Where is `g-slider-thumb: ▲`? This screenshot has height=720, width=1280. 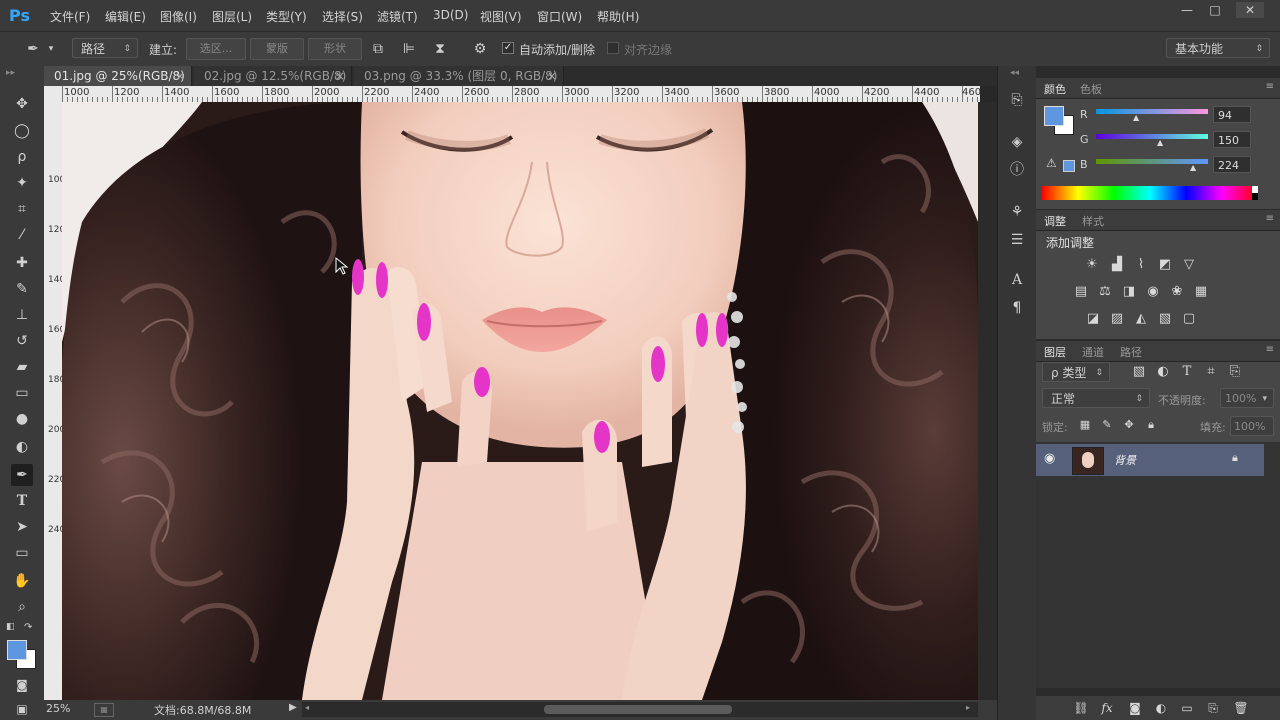 g-slider-thumb: ▲ is located at coordinates (1160, 142).